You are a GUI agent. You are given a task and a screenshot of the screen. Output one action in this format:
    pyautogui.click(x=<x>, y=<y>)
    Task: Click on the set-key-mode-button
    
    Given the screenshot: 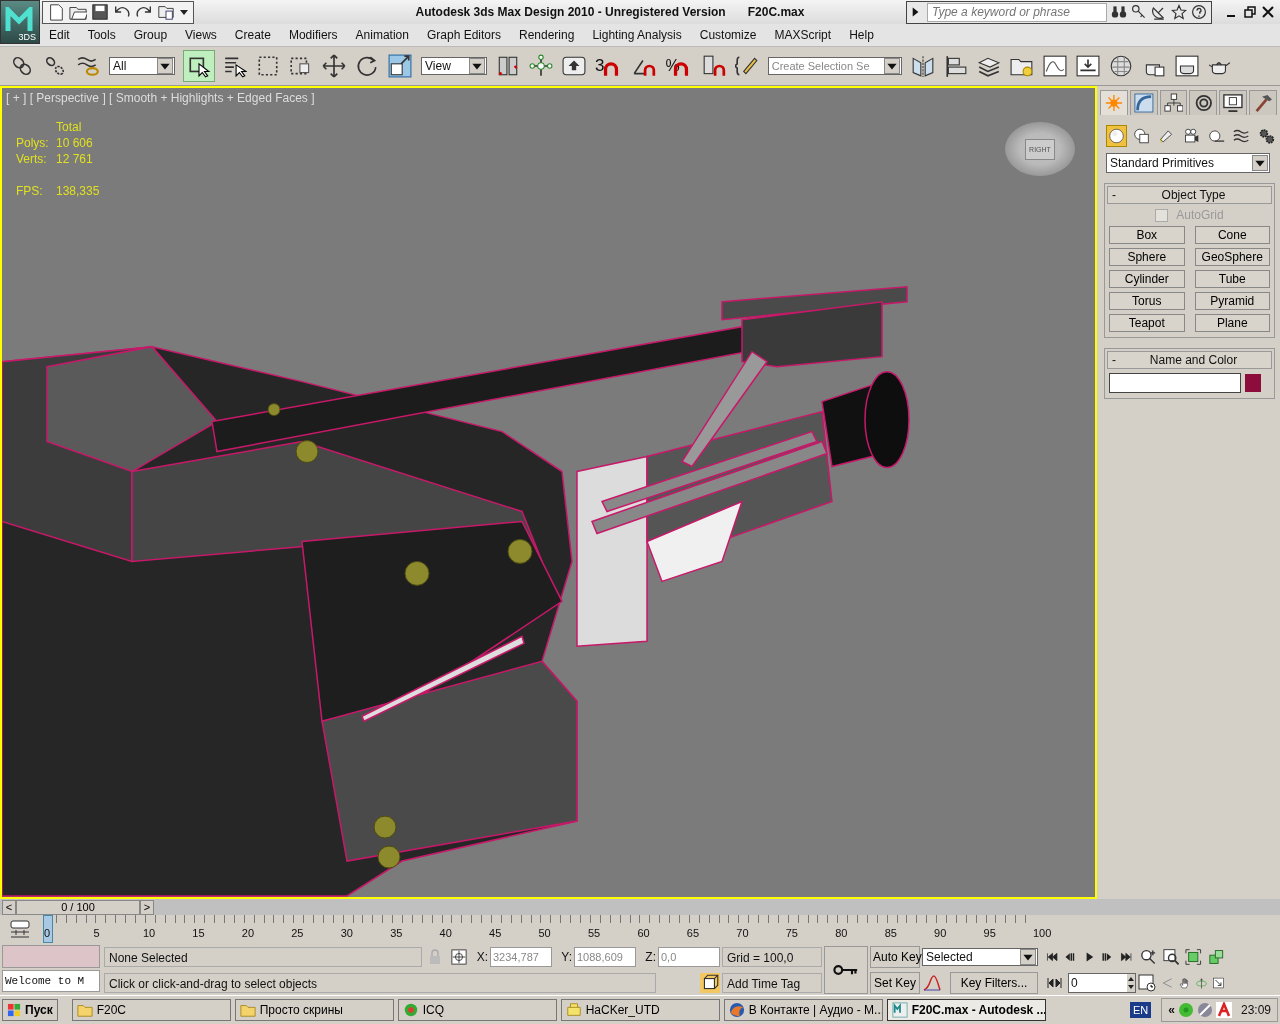 What is the action you would take?
    pyautogui.click(x=846, y=969)
    